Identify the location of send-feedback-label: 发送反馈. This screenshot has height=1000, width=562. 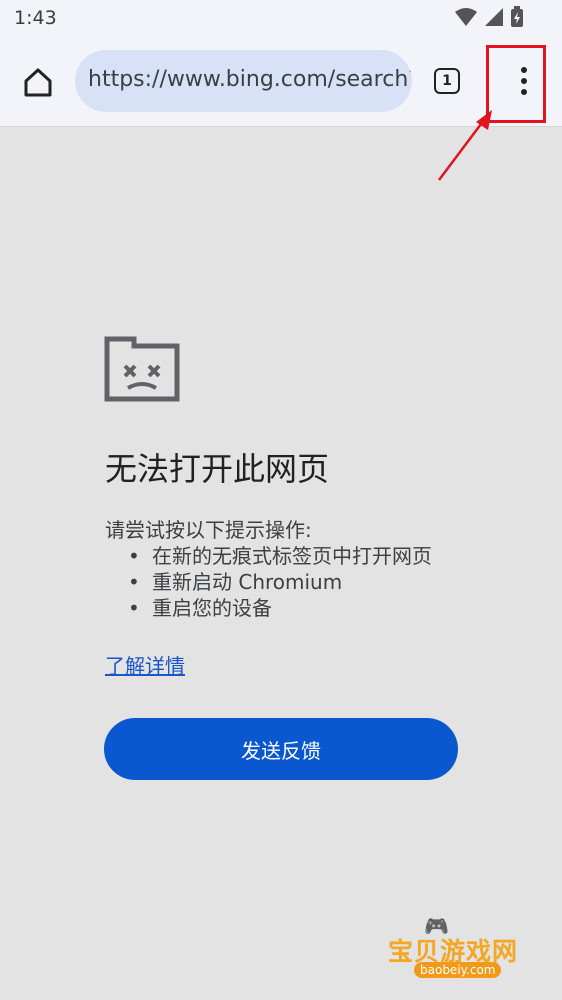
(281, 750).